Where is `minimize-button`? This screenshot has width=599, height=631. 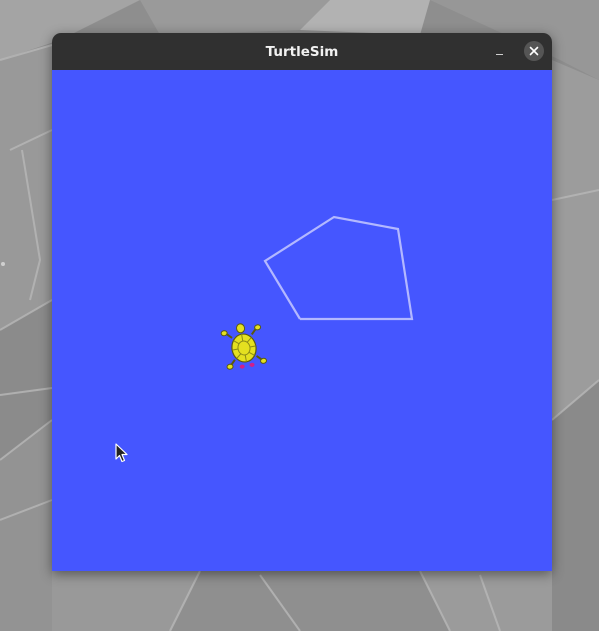 minimize-button is located at coordinates (499, 52).